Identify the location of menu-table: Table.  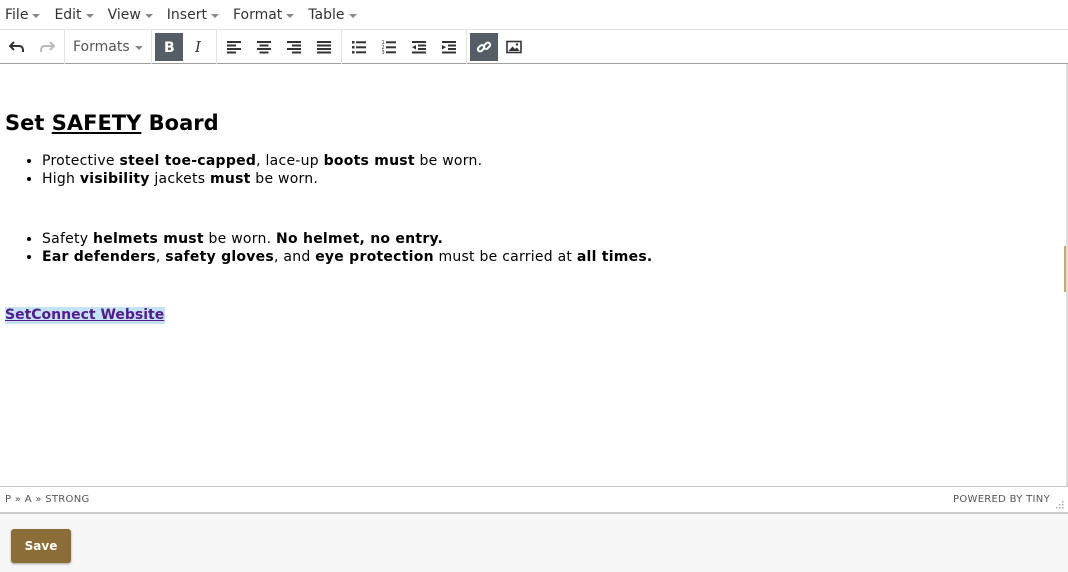
(332, 15).